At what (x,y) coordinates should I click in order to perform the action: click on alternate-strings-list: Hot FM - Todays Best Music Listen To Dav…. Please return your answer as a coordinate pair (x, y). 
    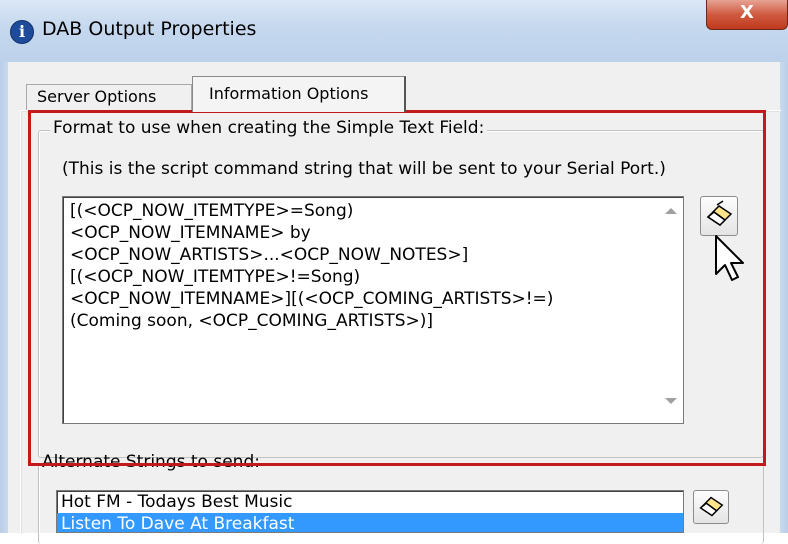
    Looking at the image, I should click on (370, 511).